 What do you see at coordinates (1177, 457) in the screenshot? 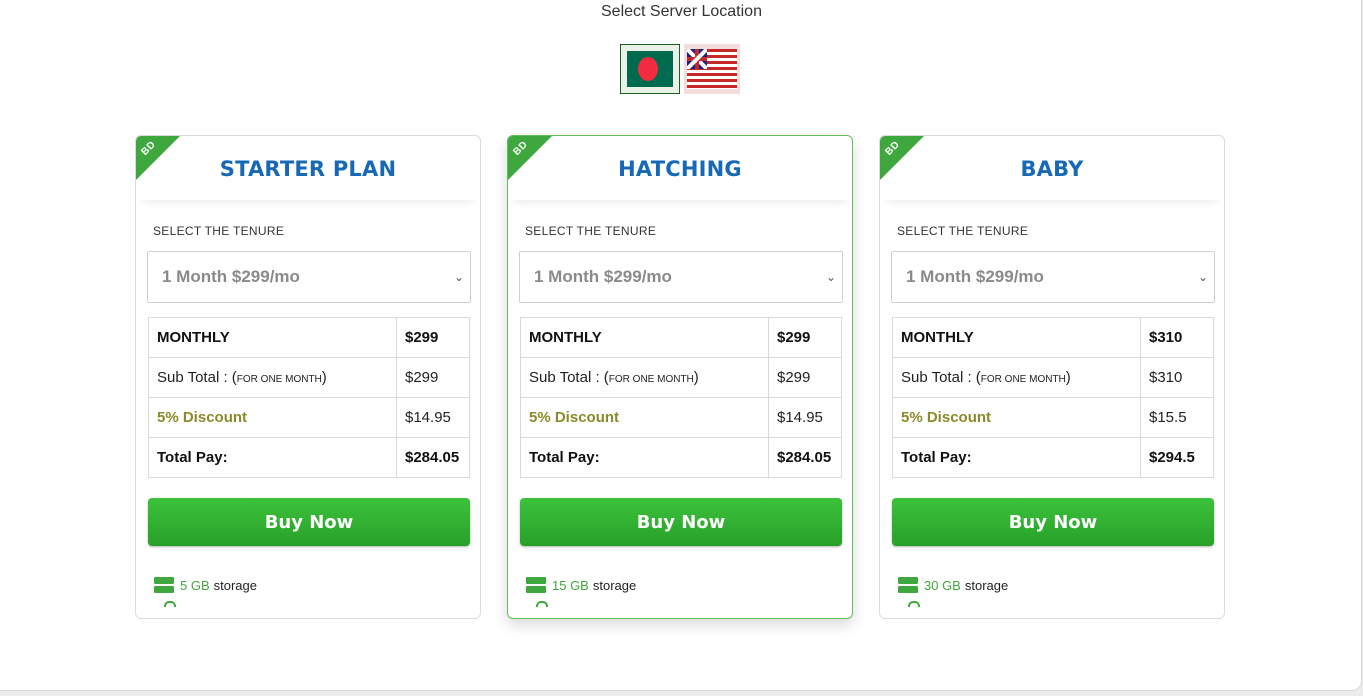
I see `total-value: $294.5` at bounding box center [1177, 457].